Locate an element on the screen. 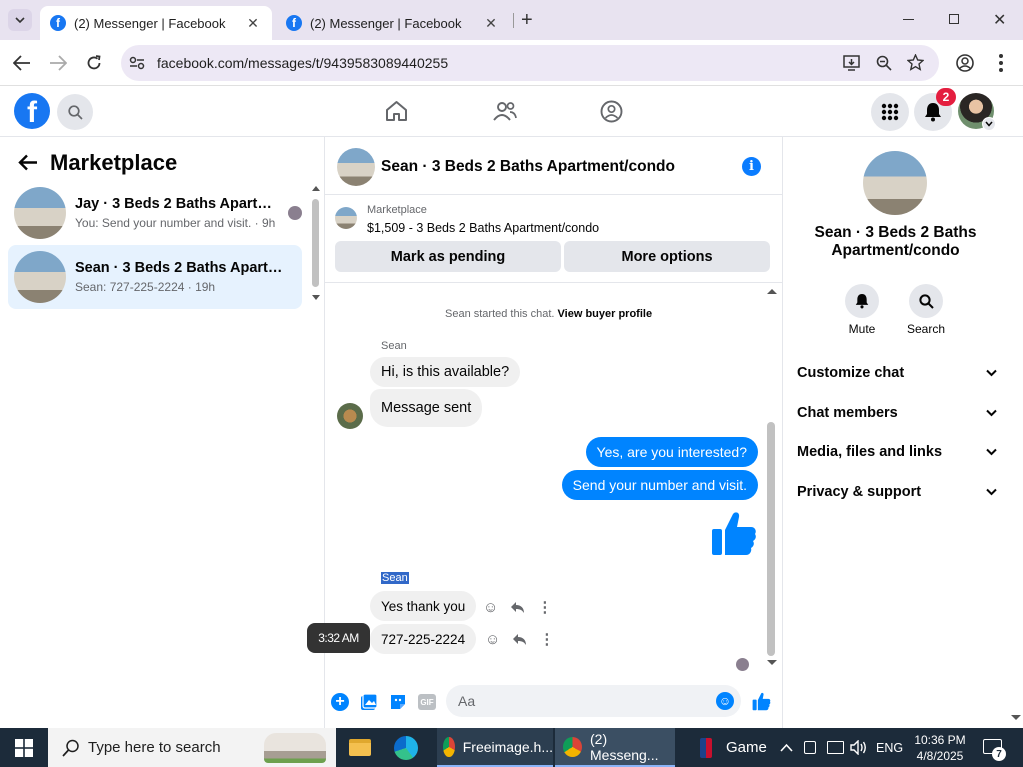  scroll-up-arrow-icon is located at coordinates (316, 188).